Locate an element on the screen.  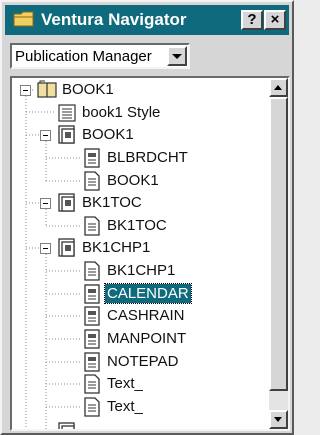
tree-item-cashrain: CASHRAIN is located at coordinates (132, 316).